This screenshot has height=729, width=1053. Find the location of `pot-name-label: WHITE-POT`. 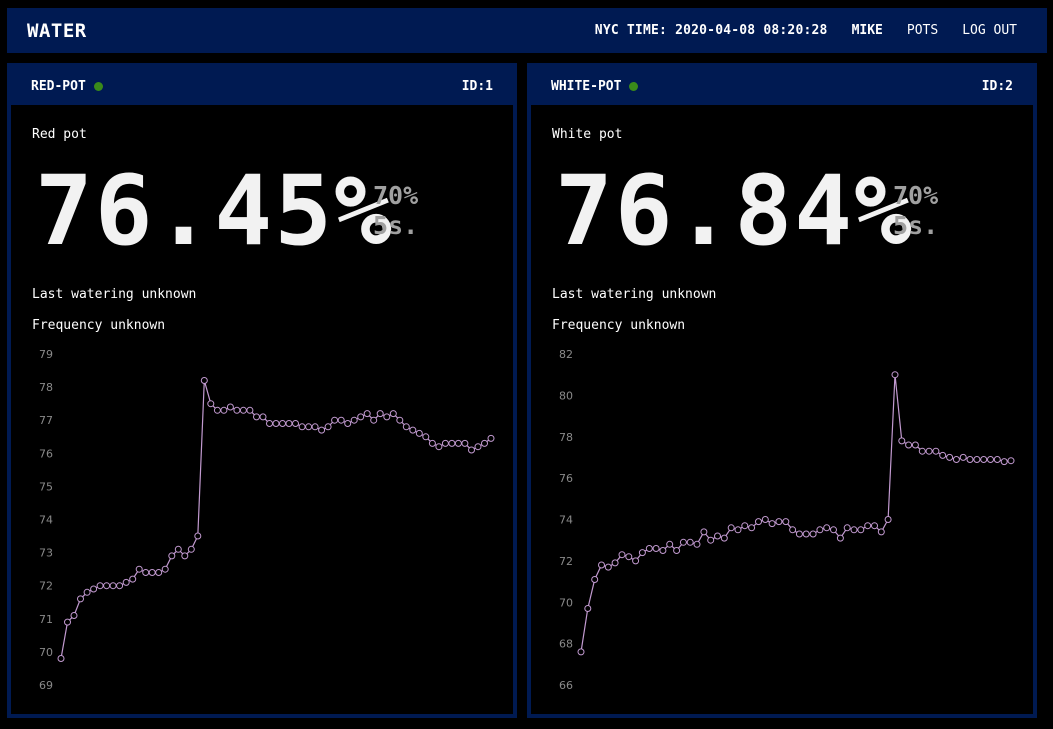

pot-name-label: WHITE-POT is located at coordinates (586, 86).